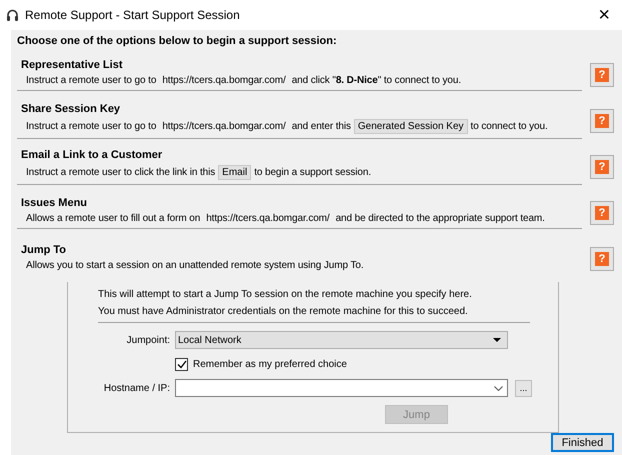 Image resolution: width=622 pixels, height=455 pixels. I want to click on section-description: and be directed to the appropriate support team., so click(440, 218).